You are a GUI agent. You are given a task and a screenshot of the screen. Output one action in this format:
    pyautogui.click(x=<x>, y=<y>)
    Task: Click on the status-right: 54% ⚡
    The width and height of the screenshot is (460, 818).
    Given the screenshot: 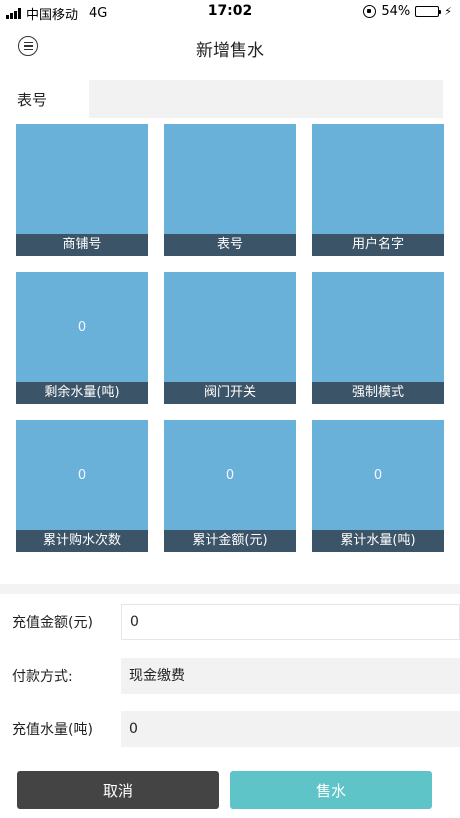 What is the action you would take?
    pyautogui.click(x=407, y=11)
    